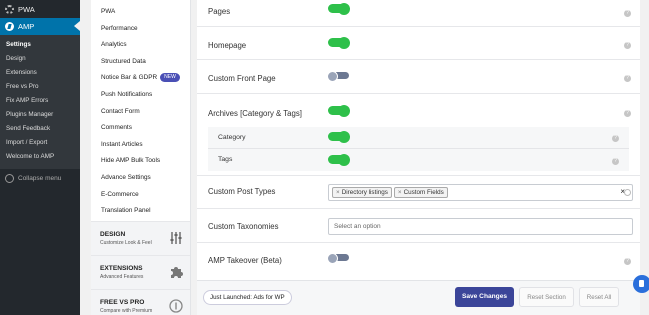  I want to click on wp-submenu-item: Fix AMP Errors, so click(40, 101).